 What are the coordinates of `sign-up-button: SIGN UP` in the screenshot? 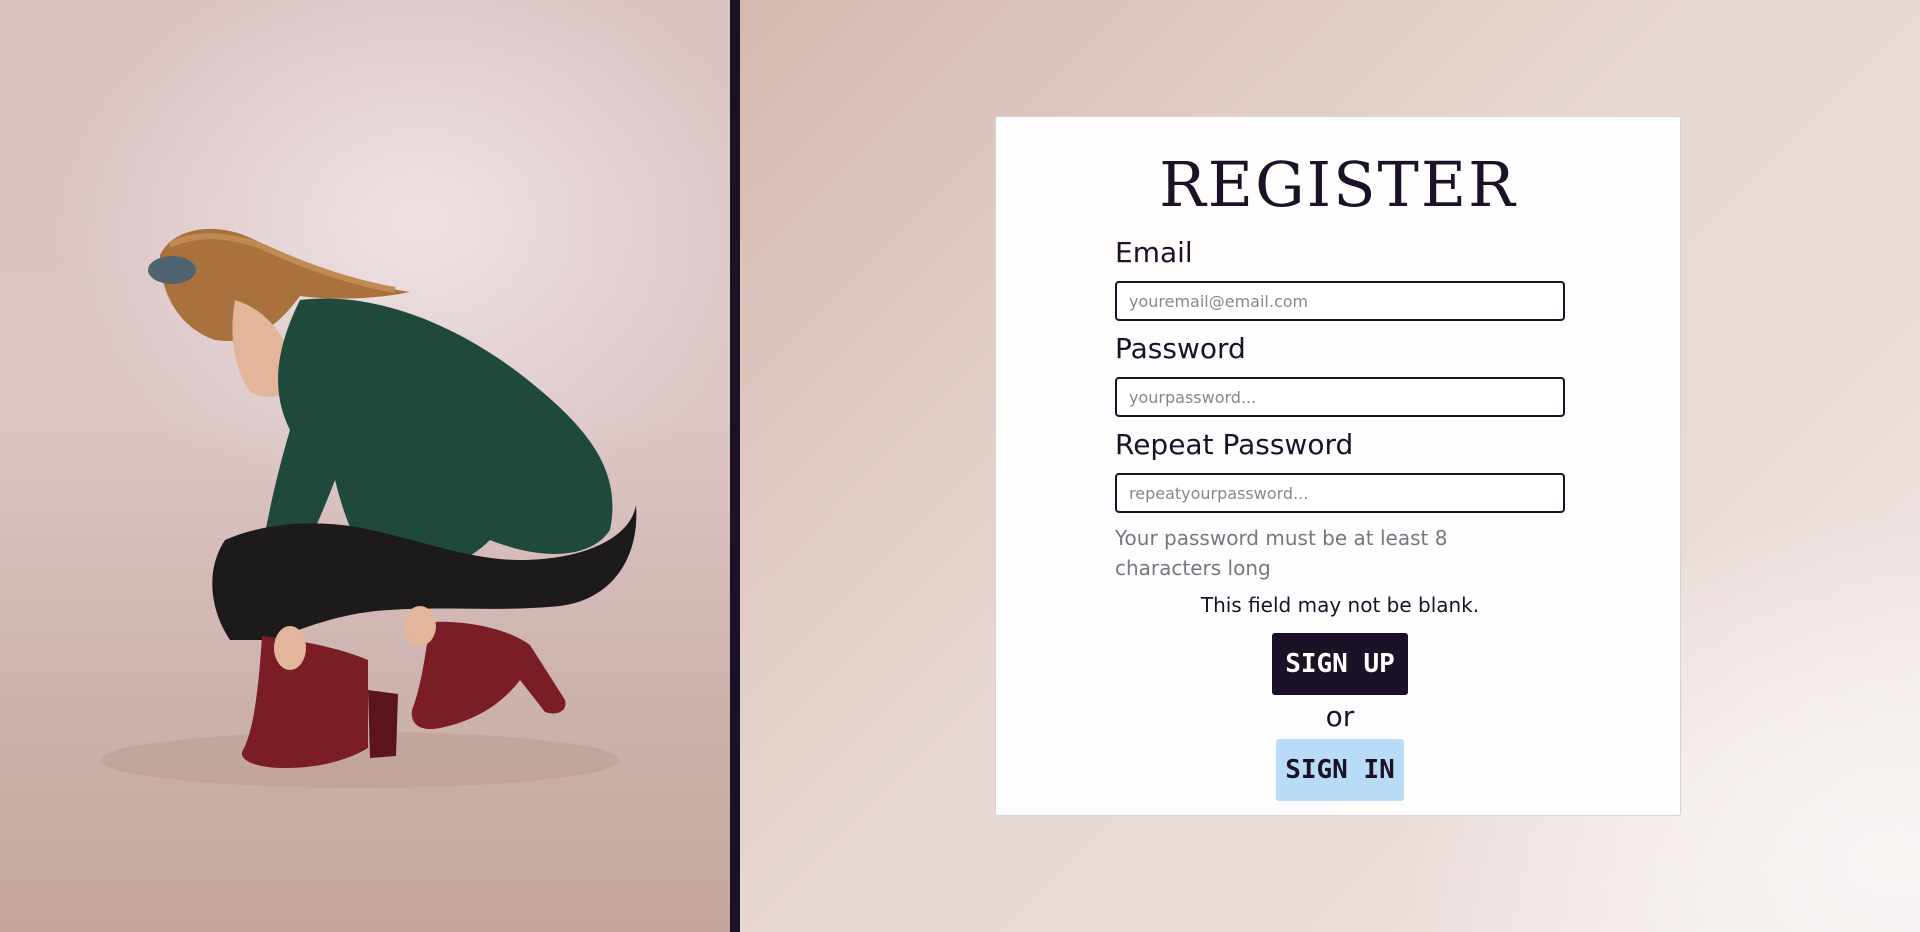 It's located at (1340, 664).